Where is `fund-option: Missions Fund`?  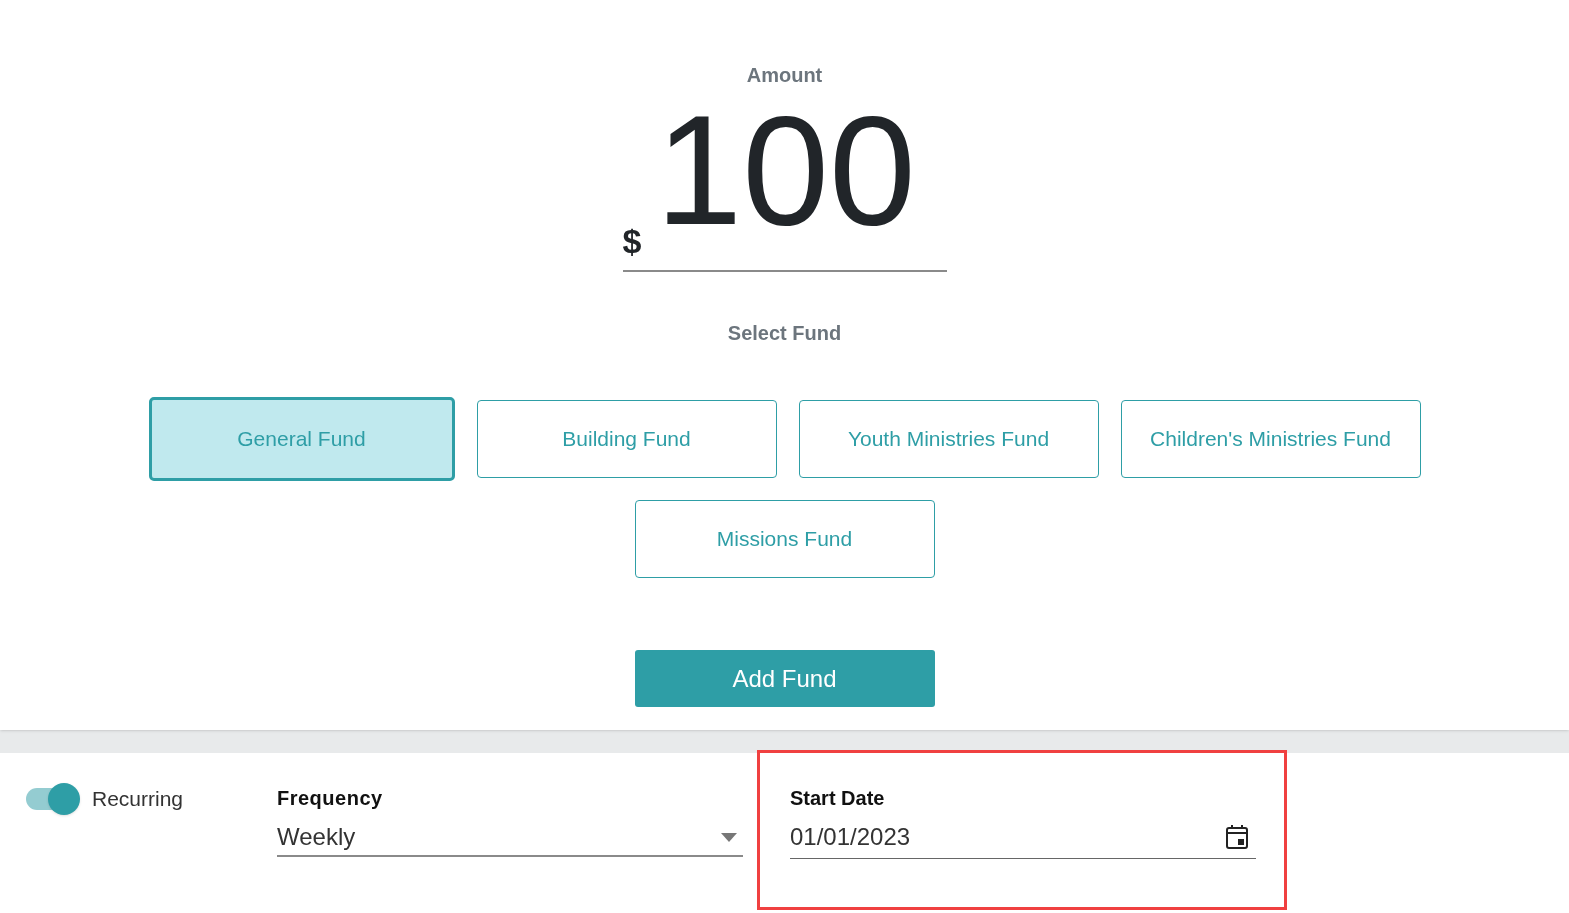 fund-option: Missions Fund is located at coordinates (784, 539).